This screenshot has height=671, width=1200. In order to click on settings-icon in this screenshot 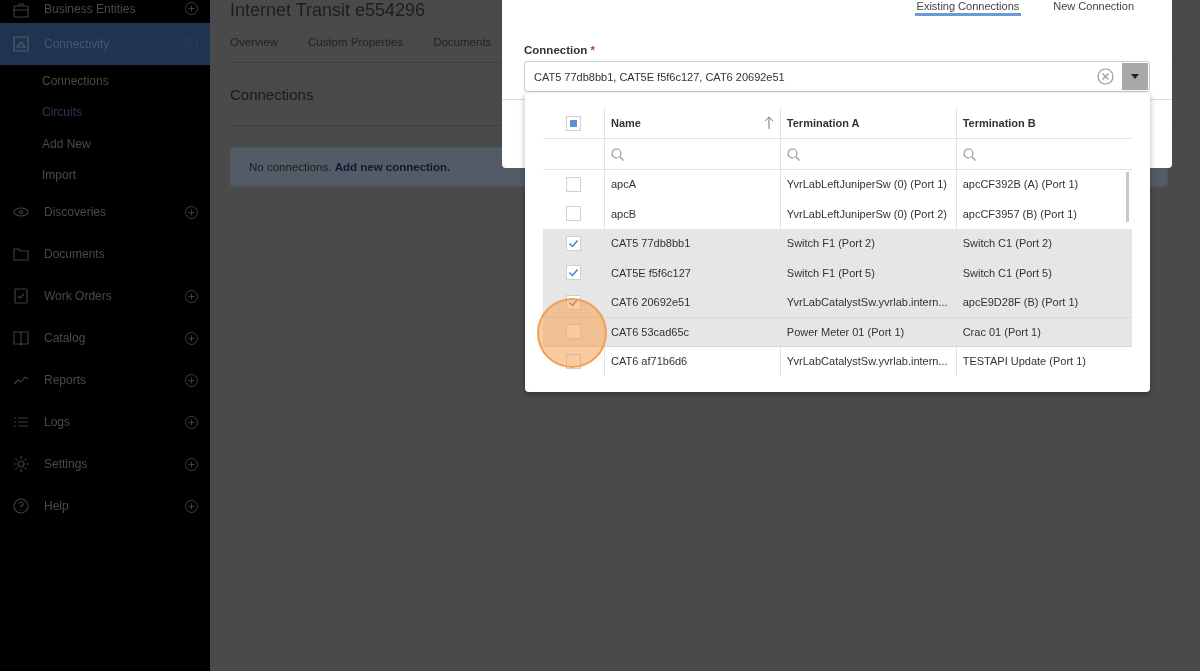, I will do `click(21, 464)`.